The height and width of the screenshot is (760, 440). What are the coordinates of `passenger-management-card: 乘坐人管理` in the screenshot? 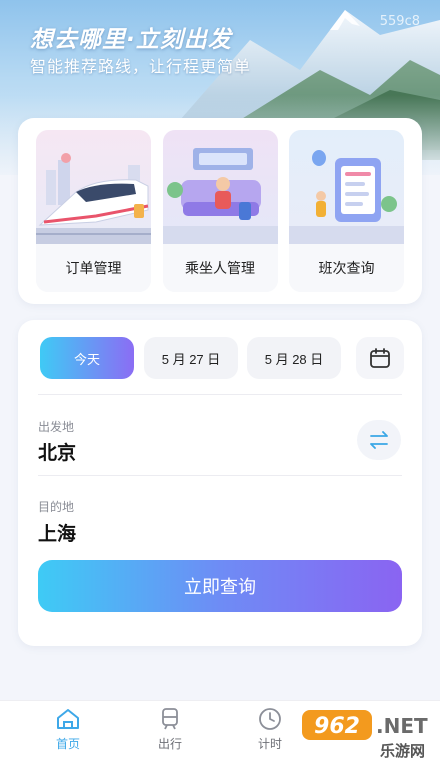 It's located at (220, 211).